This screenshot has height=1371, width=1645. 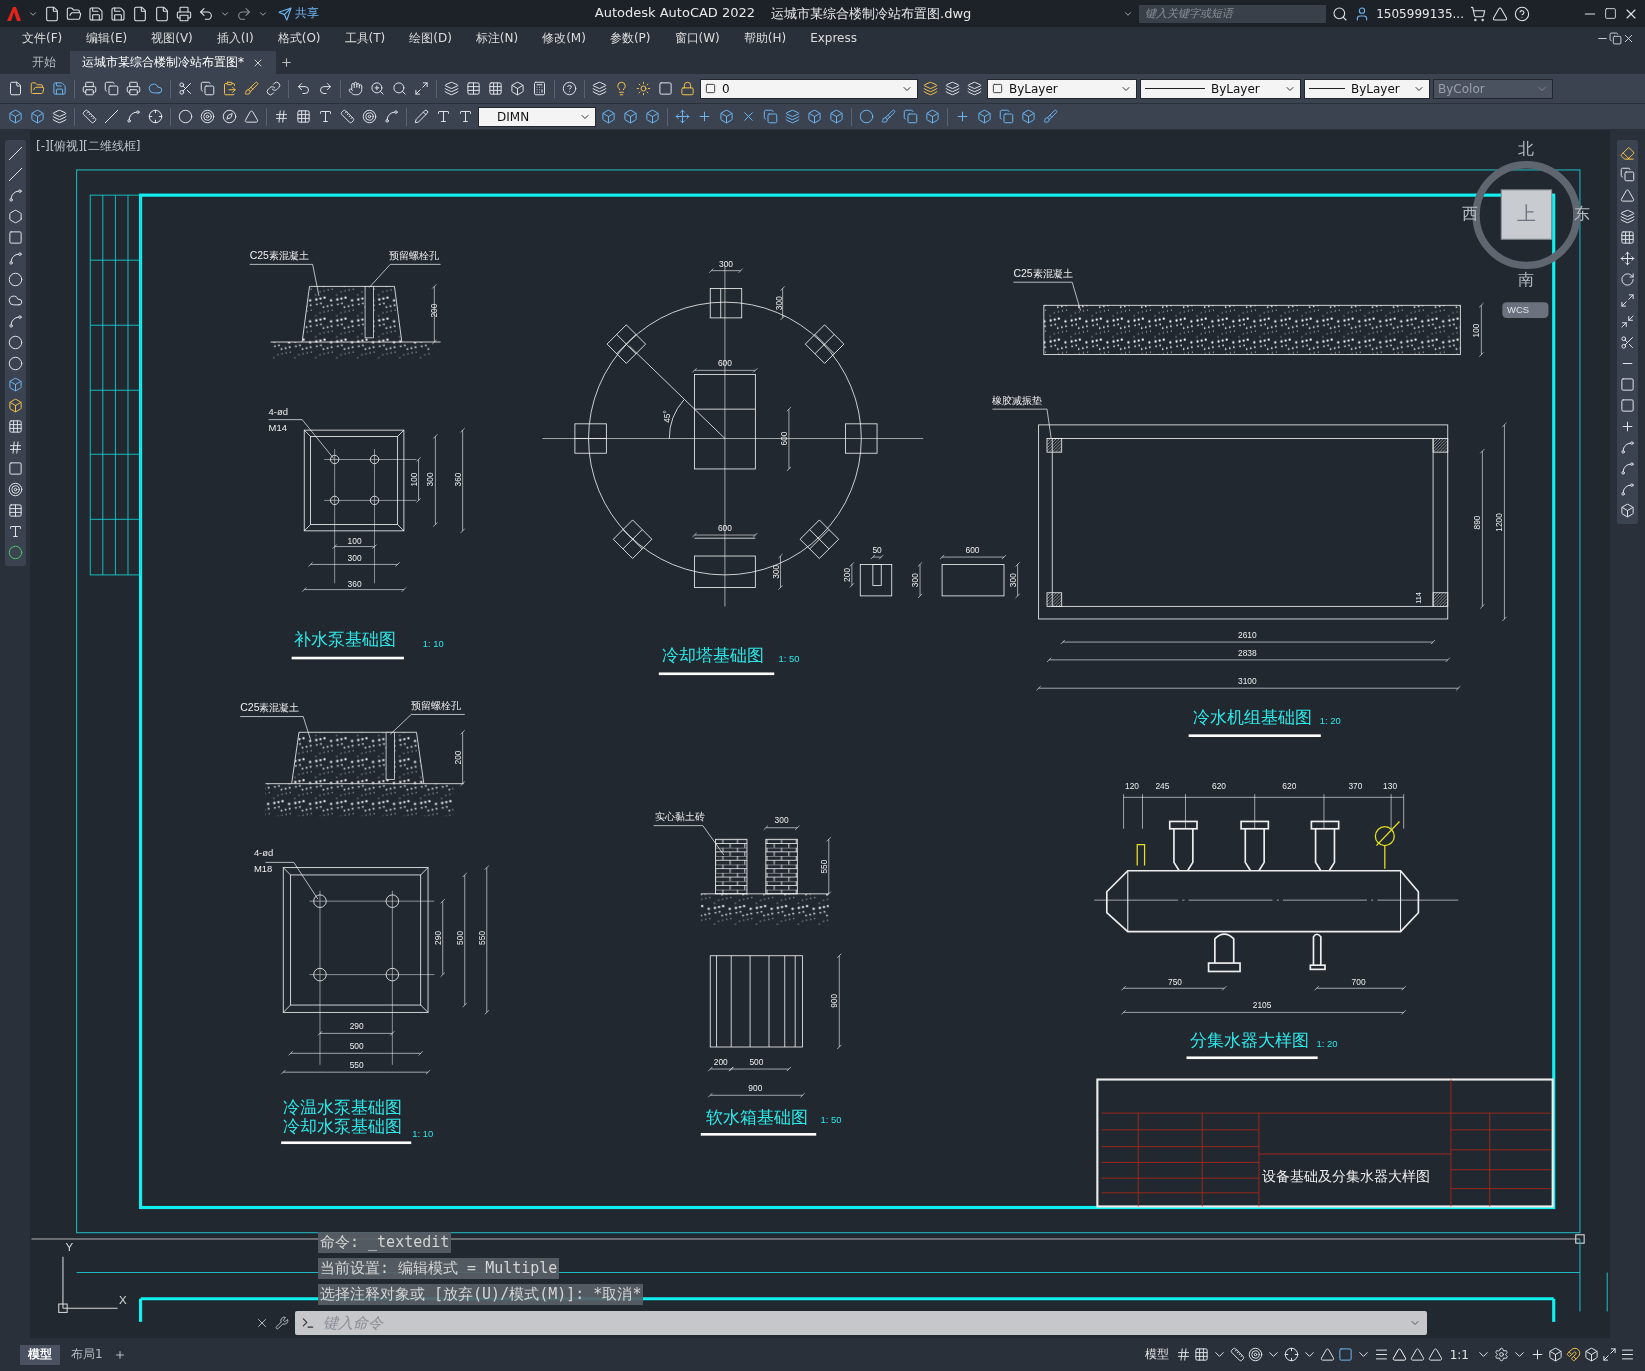 I want to click on dimension-text: 890, so click(x=1477, y=522).